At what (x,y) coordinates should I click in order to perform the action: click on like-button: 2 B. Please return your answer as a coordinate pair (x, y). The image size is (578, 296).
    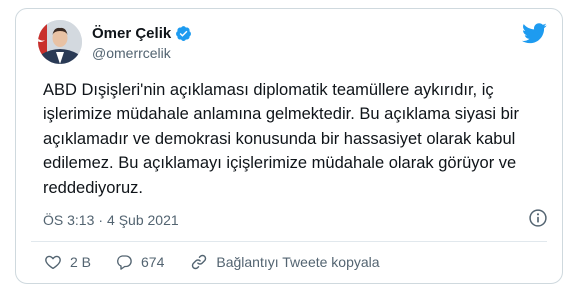
    Looking at the image, I should click on (67, 262).